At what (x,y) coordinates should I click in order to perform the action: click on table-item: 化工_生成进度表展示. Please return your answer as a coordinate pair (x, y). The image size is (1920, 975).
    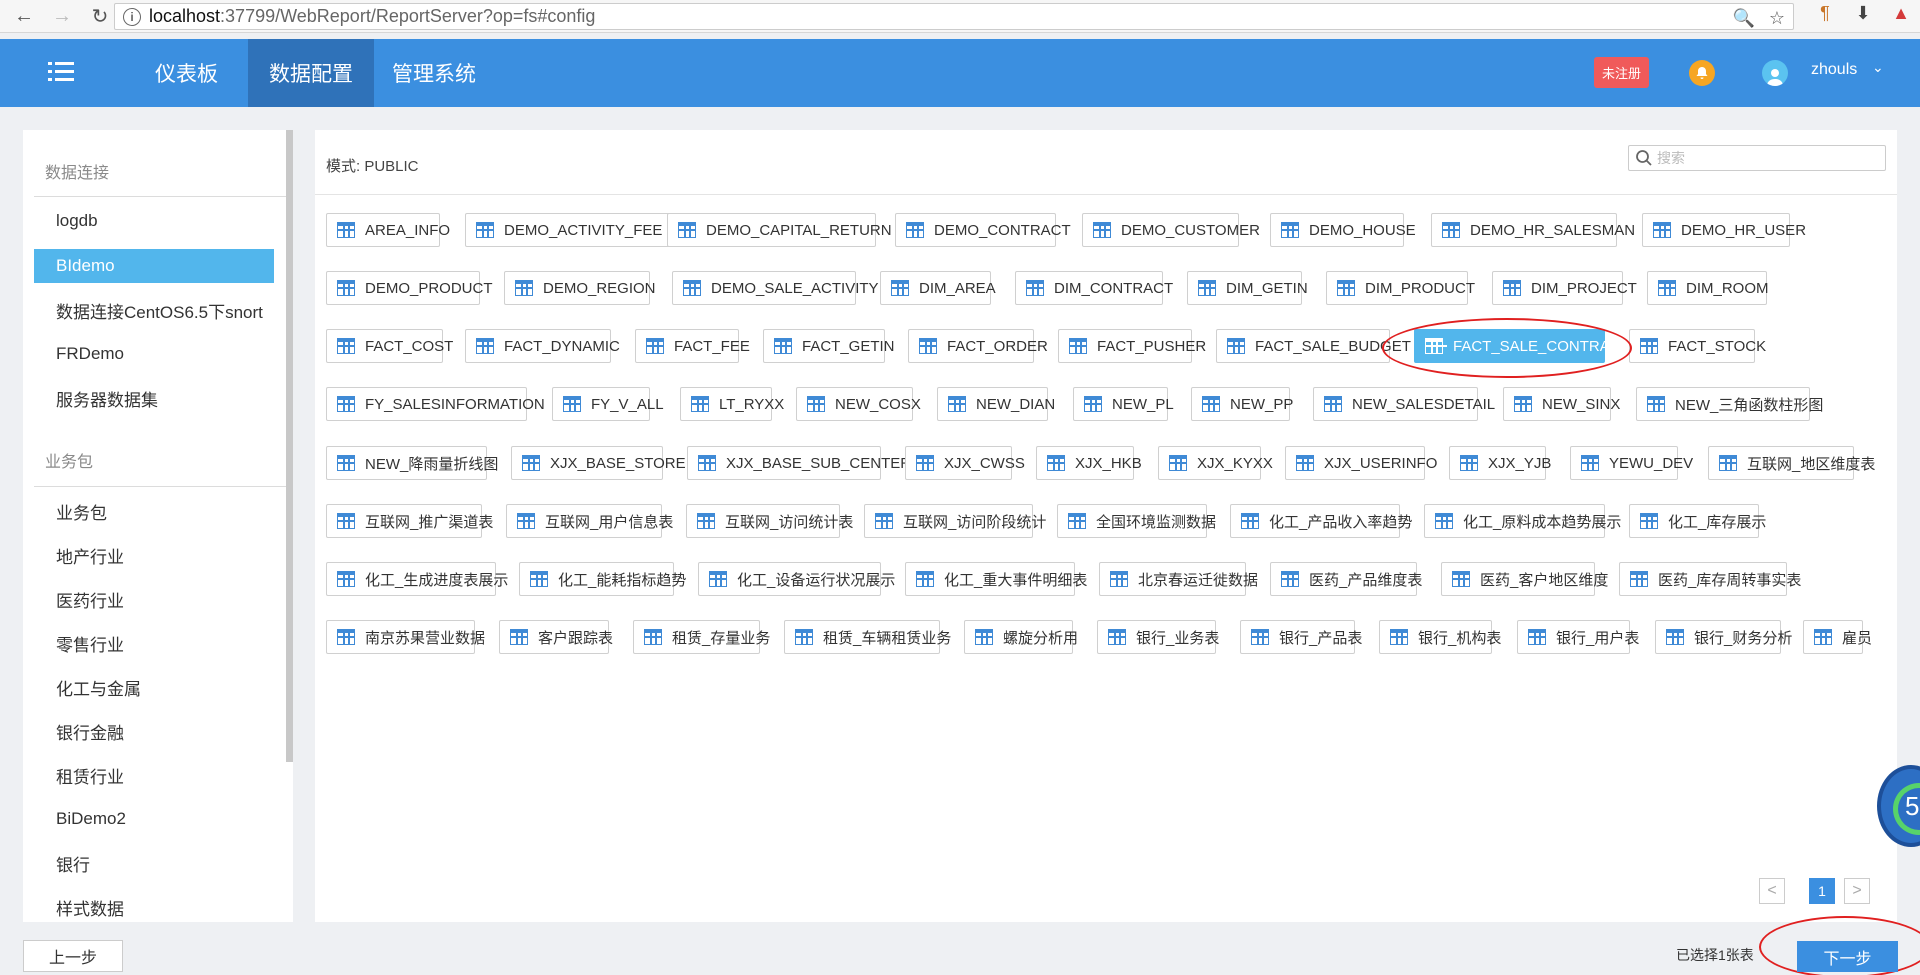
    Looking at the image, I should click on (417, 579).